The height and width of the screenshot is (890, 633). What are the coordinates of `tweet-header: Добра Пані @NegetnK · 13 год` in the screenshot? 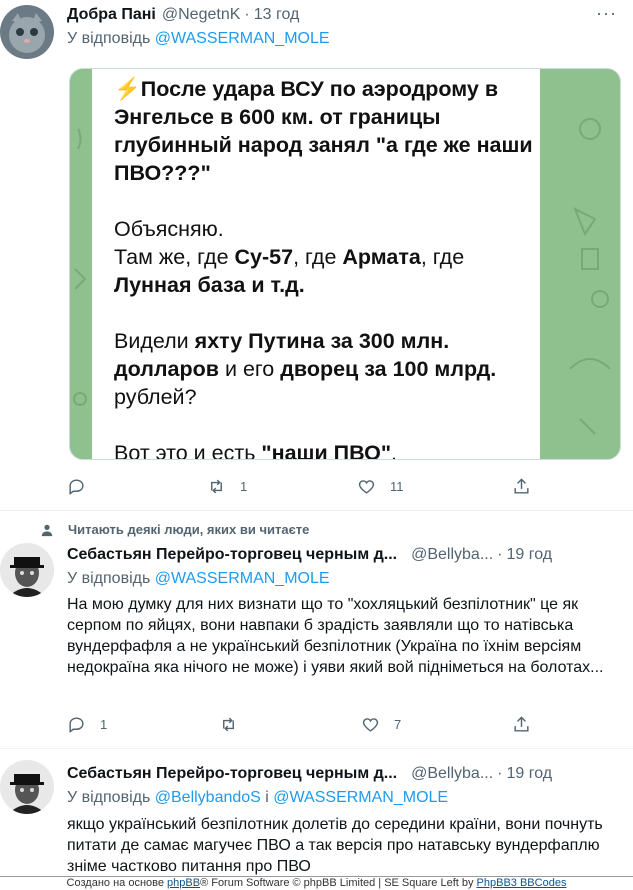 It's located at (183, 15).